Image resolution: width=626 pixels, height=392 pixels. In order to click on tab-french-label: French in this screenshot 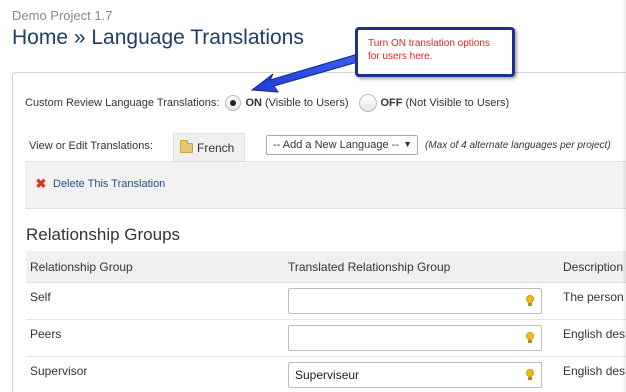, I will do `click(216, 148)`.